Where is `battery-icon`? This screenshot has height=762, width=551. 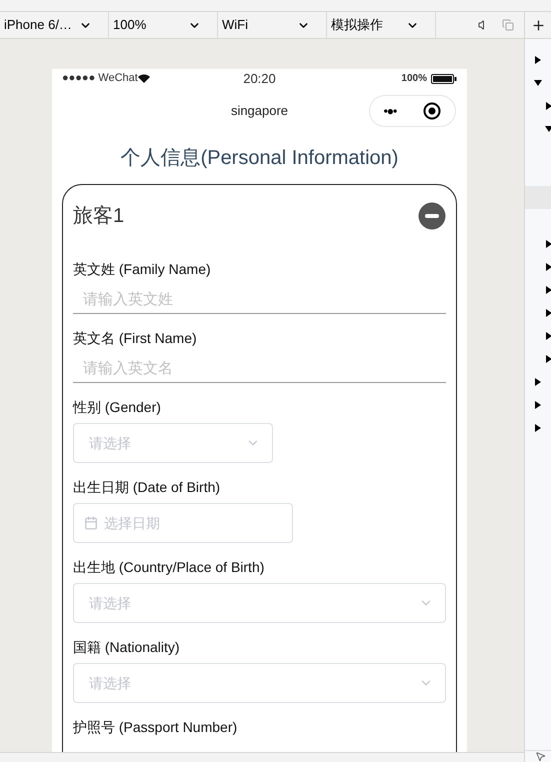
battery-icon is located at coordinates (443, 79).